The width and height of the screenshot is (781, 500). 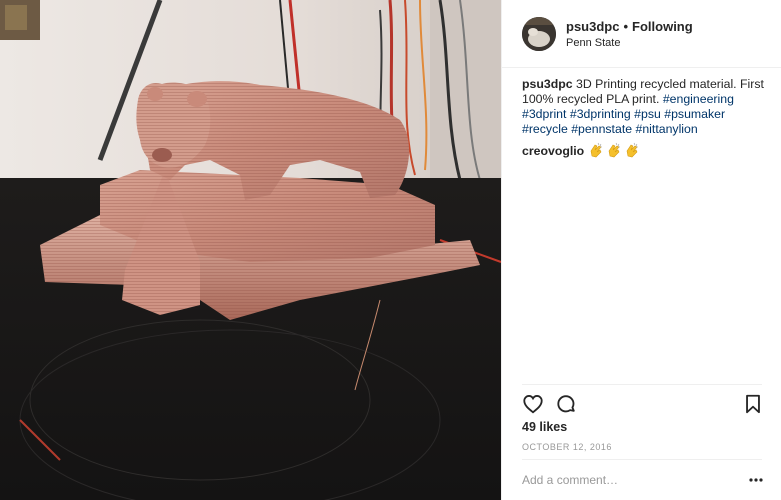 I want to click on more-options-button, so click(x=756, y=480).